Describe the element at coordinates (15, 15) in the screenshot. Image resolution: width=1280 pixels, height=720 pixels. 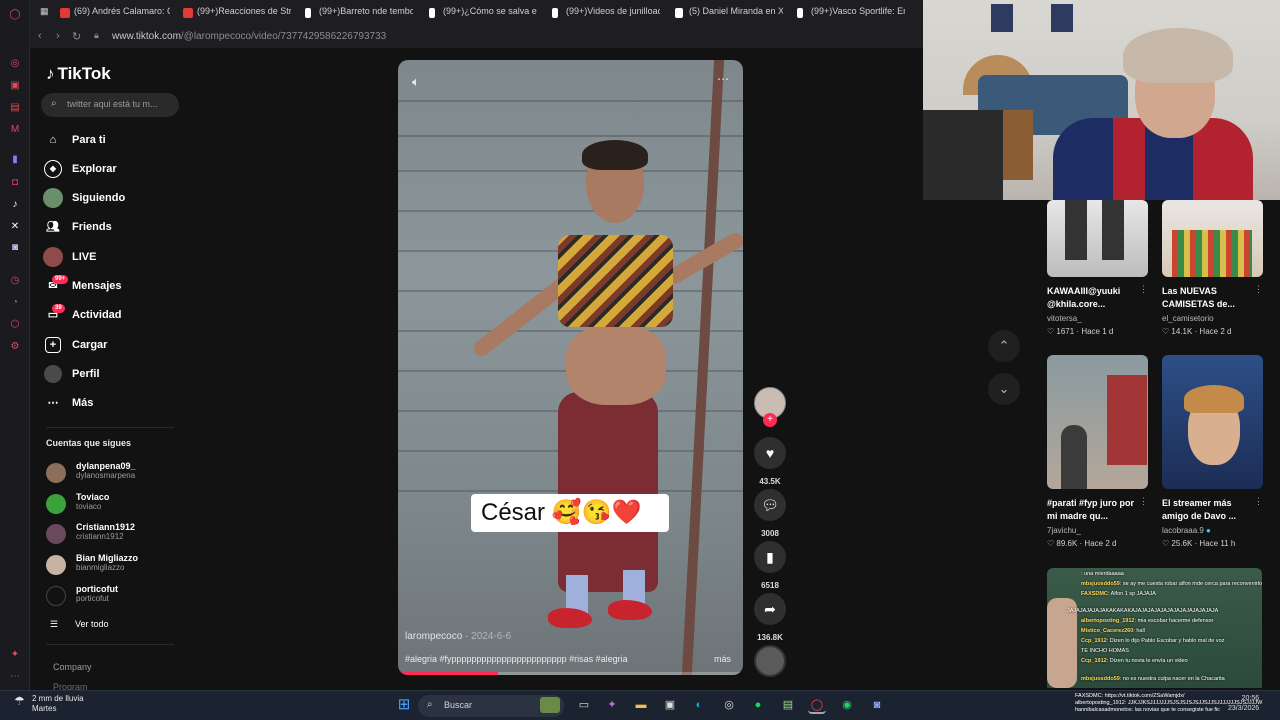
I see `opera-icon: ◯` at that location.